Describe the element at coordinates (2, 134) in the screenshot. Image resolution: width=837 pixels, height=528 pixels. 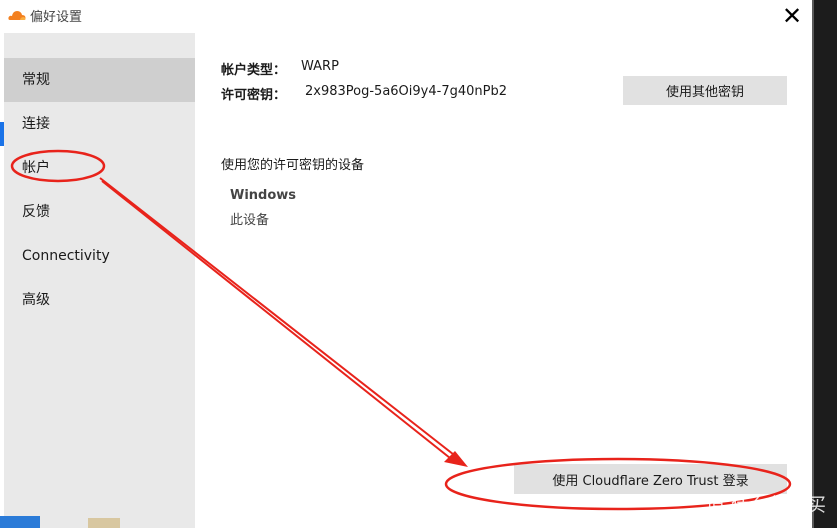
I see `nav-selection-indicator` at that location.